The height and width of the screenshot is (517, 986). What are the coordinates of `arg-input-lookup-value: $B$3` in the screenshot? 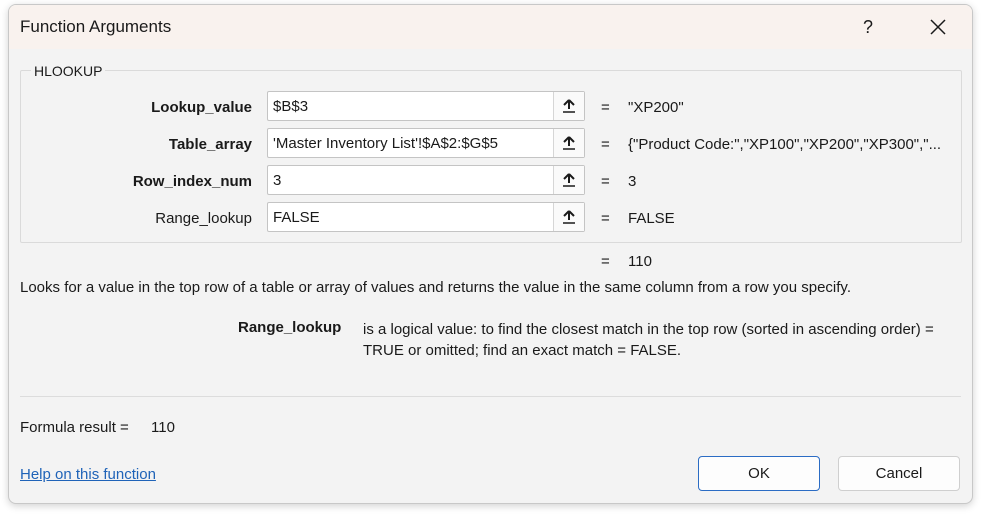 It's located at (426, 106).